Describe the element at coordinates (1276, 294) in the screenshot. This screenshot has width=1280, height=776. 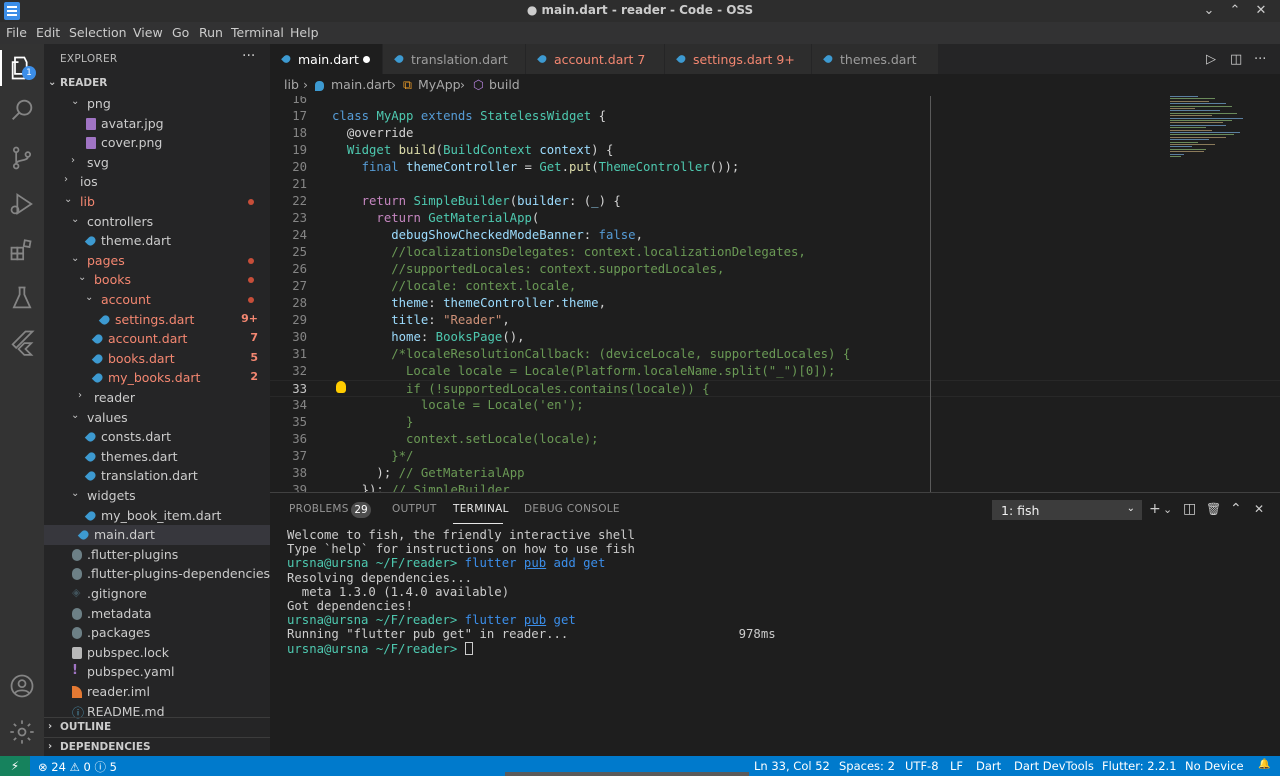
I see `editor-scrollbar` at that location.